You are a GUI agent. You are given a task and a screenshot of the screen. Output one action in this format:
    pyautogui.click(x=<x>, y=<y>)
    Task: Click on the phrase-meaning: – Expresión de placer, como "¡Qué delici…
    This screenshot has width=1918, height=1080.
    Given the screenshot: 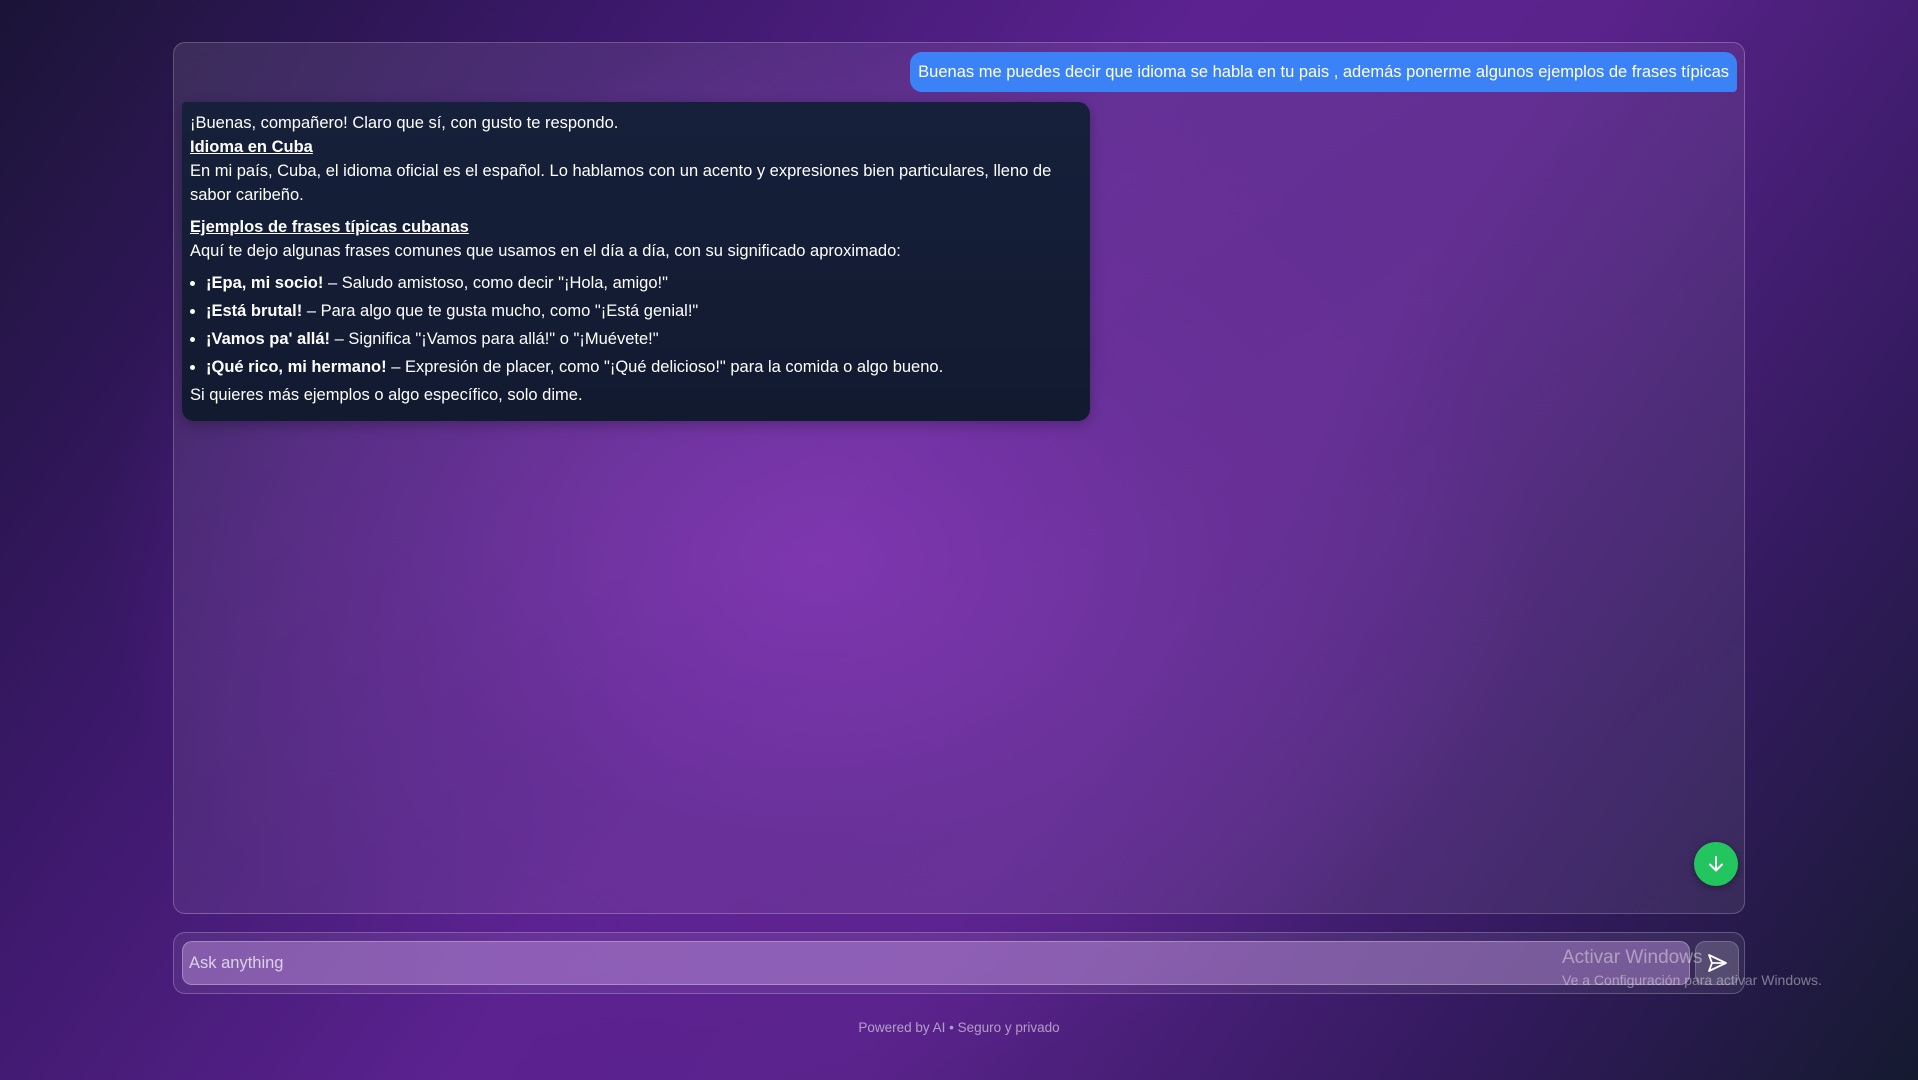 What is the action you would take?
    pyautogui.click(x=665, y=367)
    